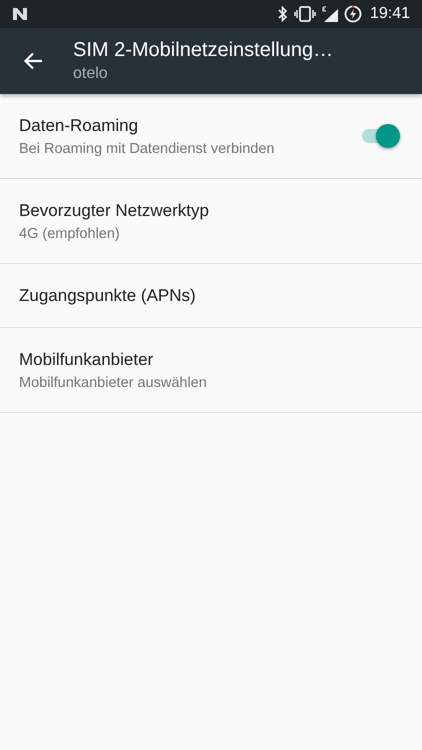 The width and height of the screenshot is (422, 750). What do you see at coordinates (113, 382) in the screenshot?
I see `setting-summary: Mobilfunkanbieter auswählen` at bounding box center [113, 382].